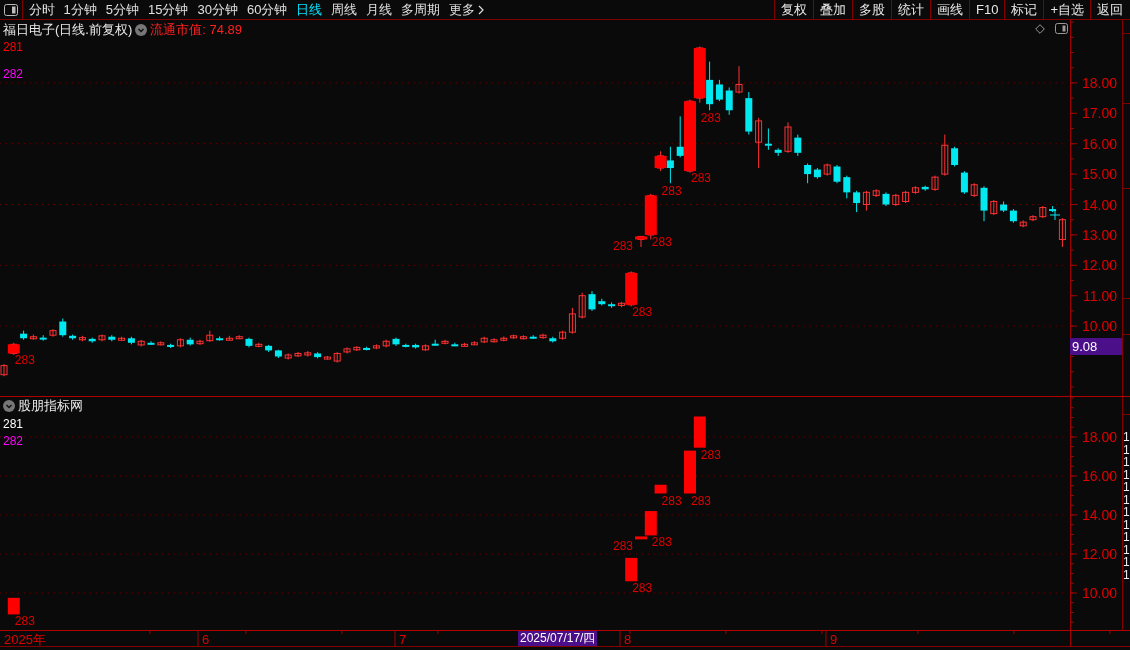 The height and width of the screenshot is (650, 1130). Describe the element at coordinates (41, 9) in the screenshot. I see `period-tab: 分时` at that location.